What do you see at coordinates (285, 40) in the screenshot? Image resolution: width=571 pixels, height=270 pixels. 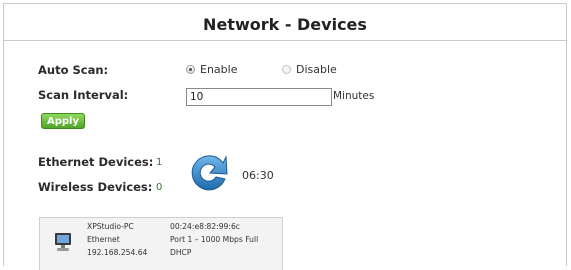 I see `title-divider` at bounding box center [285, 40].